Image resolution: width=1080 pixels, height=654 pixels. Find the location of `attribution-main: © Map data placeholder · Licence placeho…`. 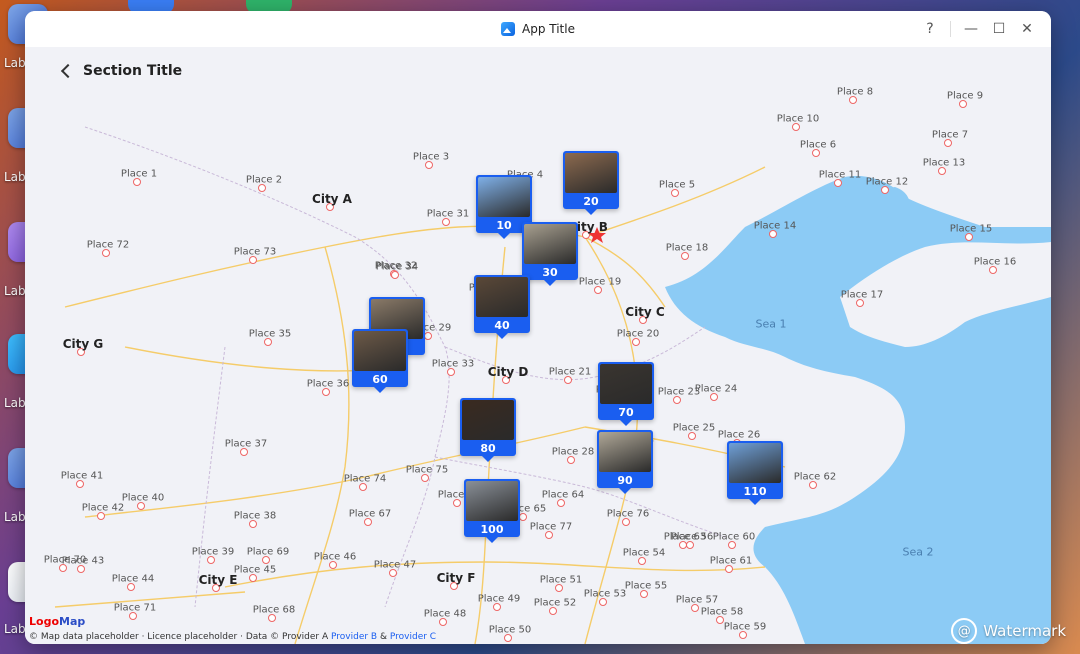

attribution-main: © Map data placeholder · Licence placeho… is located at coordinates (154, 637).